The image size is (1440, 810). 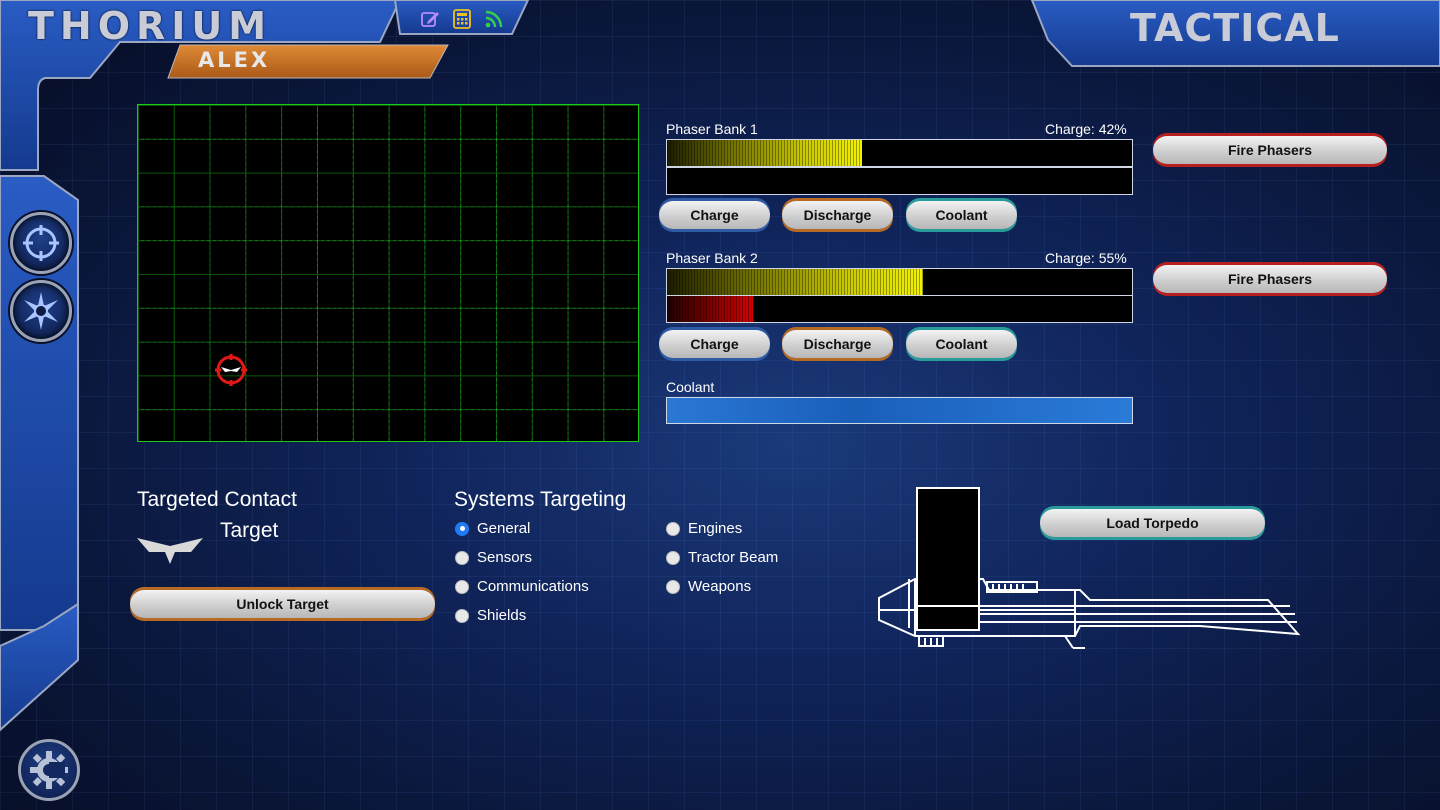 What do you see at coordinates (837, 344) in the screenshot?
I see `phaser-bank-2-discharge-button: Discharge` at bounding box center [837, 344].